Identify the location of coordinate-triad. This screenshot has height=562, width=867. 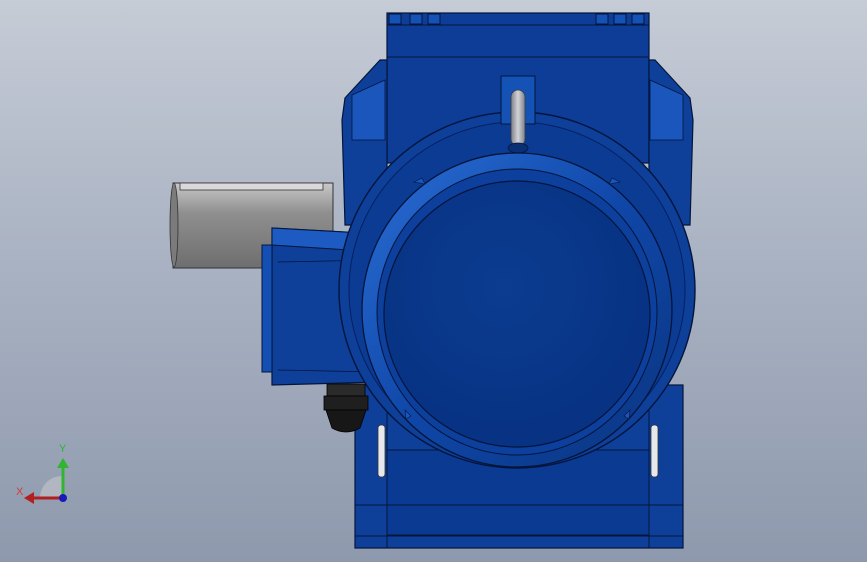
(46, 481).